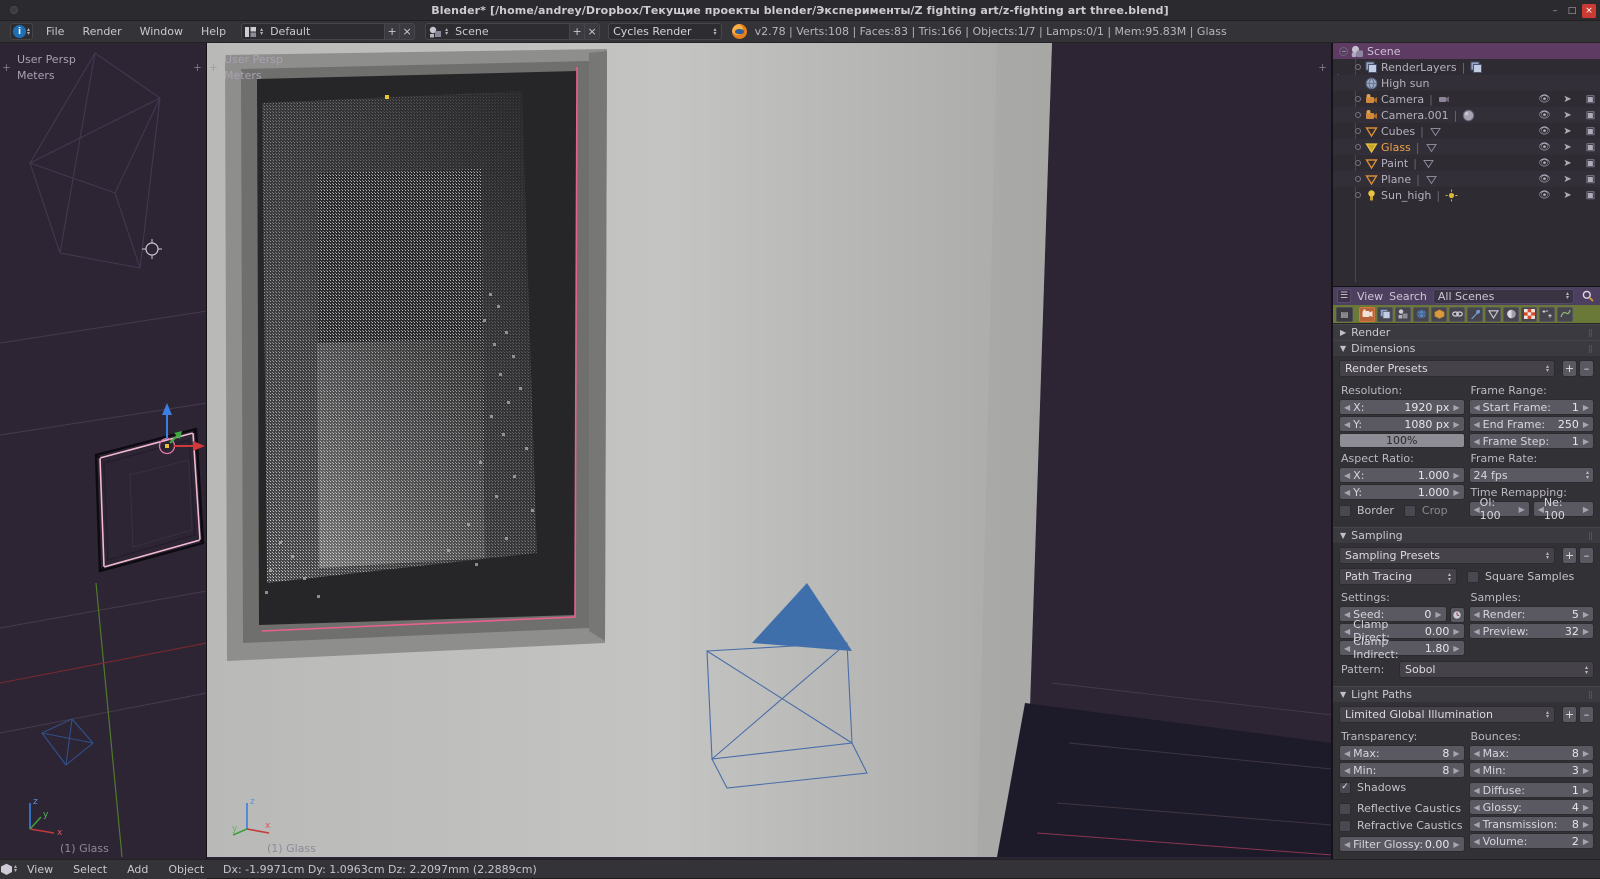  Describe the element at coordinates (313, 31) in the screenshot. I see `screen-layout-selector: ▴ ▾ Default` at that location.